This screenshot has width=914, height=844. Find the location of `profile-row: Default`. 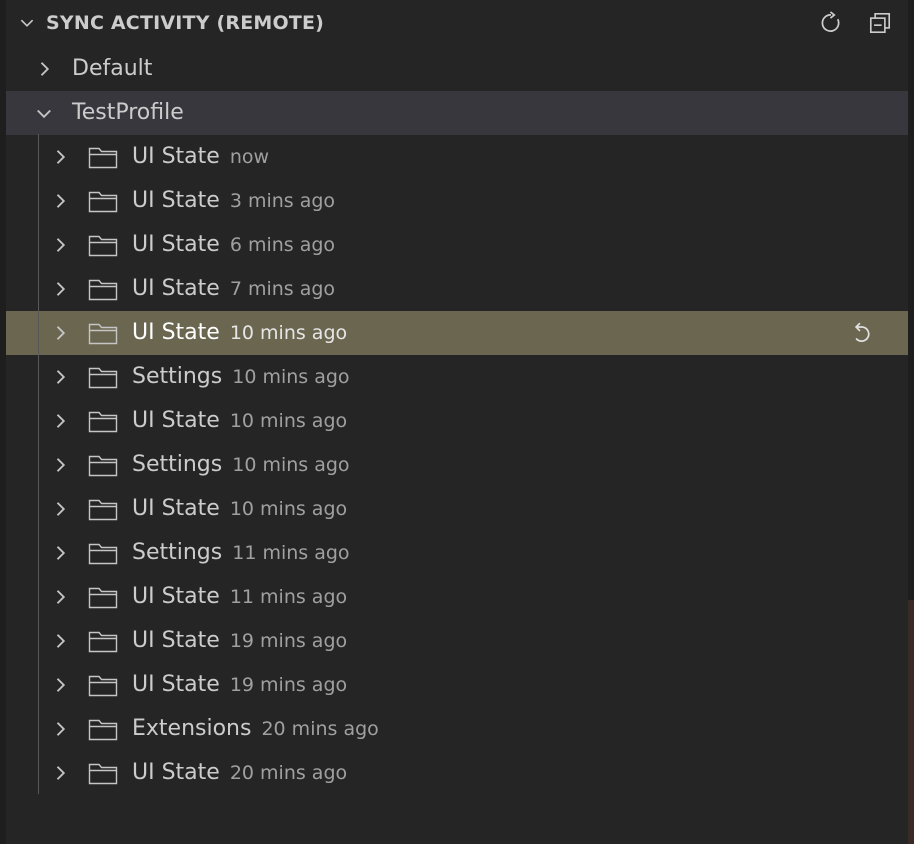

profile-row: Default is located at coordinates (457, 69).